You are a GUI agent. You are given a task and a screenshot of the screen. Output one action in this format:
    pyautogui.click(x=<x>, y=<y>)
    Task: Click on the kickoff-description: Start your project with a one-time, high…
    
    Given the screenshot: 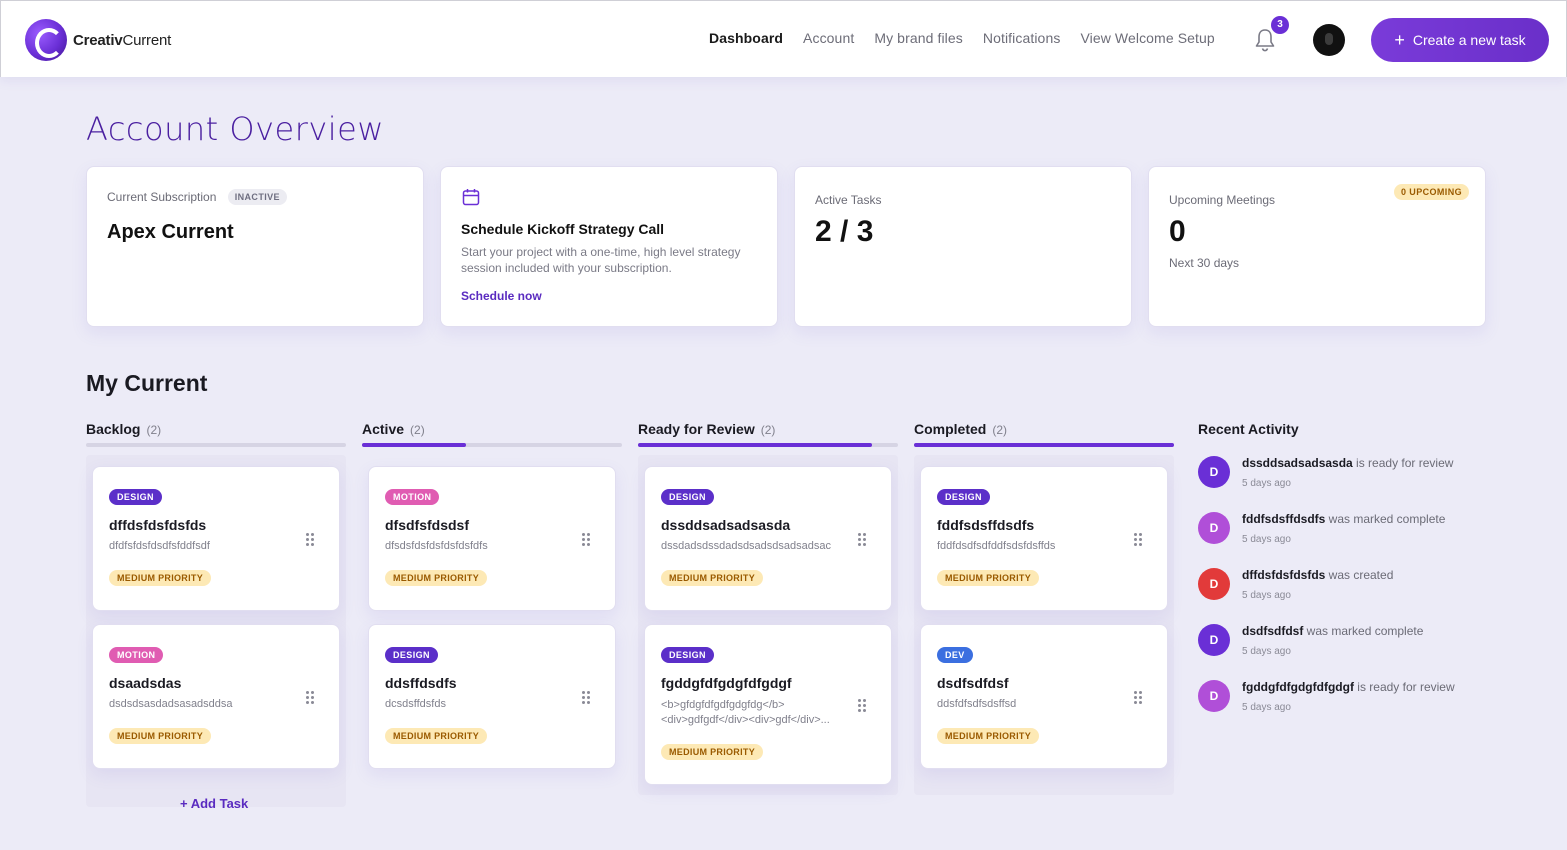 What is the action you would take?
    pyautogui.click(x=601, y=260)
    